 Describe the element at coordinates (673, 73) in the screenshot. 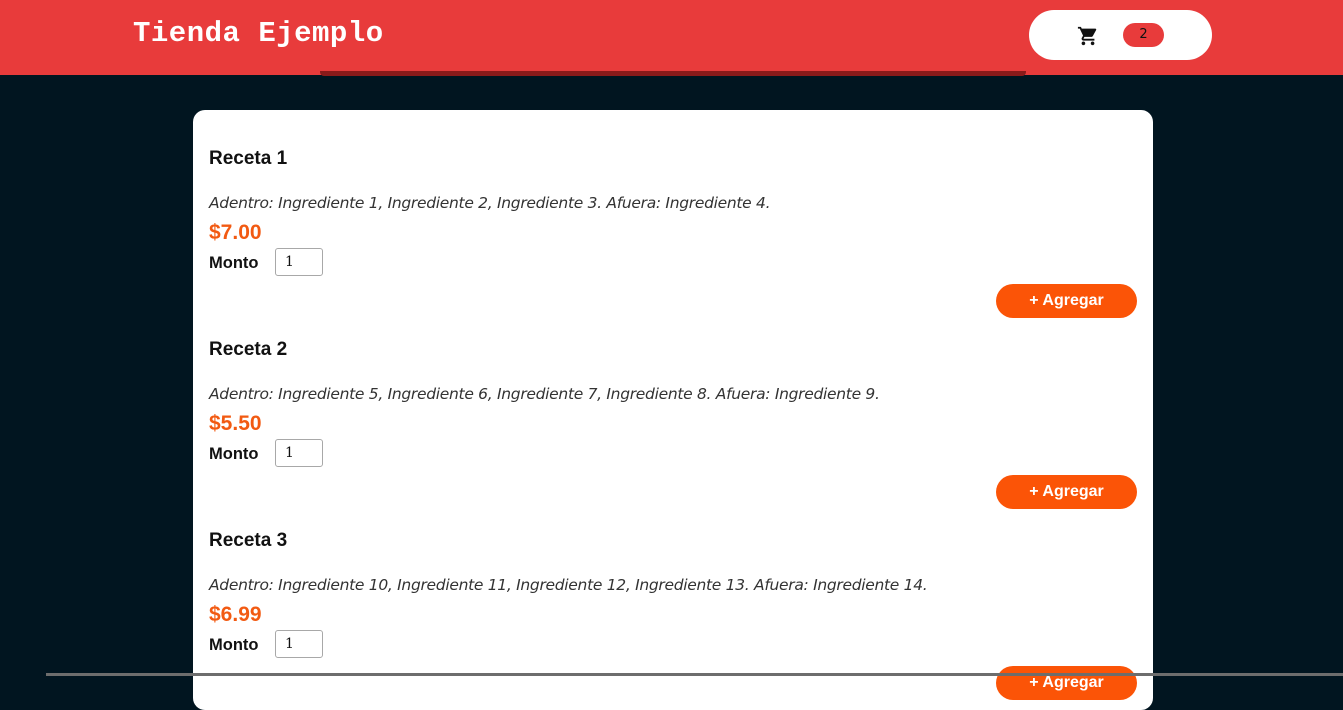

I see `header-shadow` at that location.